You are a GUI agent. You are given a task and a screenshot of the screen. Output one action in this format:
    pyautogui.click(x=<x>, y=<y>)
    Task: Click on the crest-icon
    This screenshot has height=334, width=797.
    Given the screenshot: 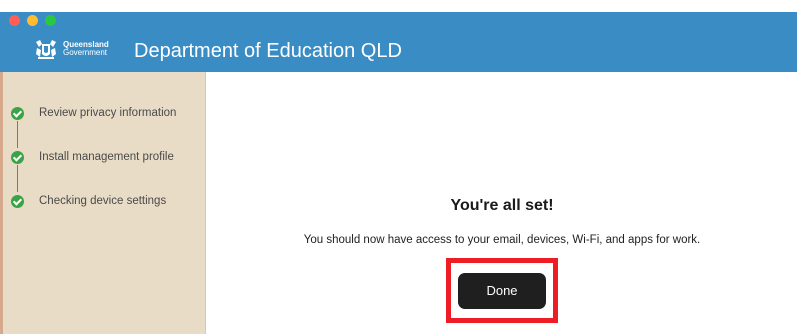 What is the action you would take?
    pyautogui.click(x=46, y=49)
    